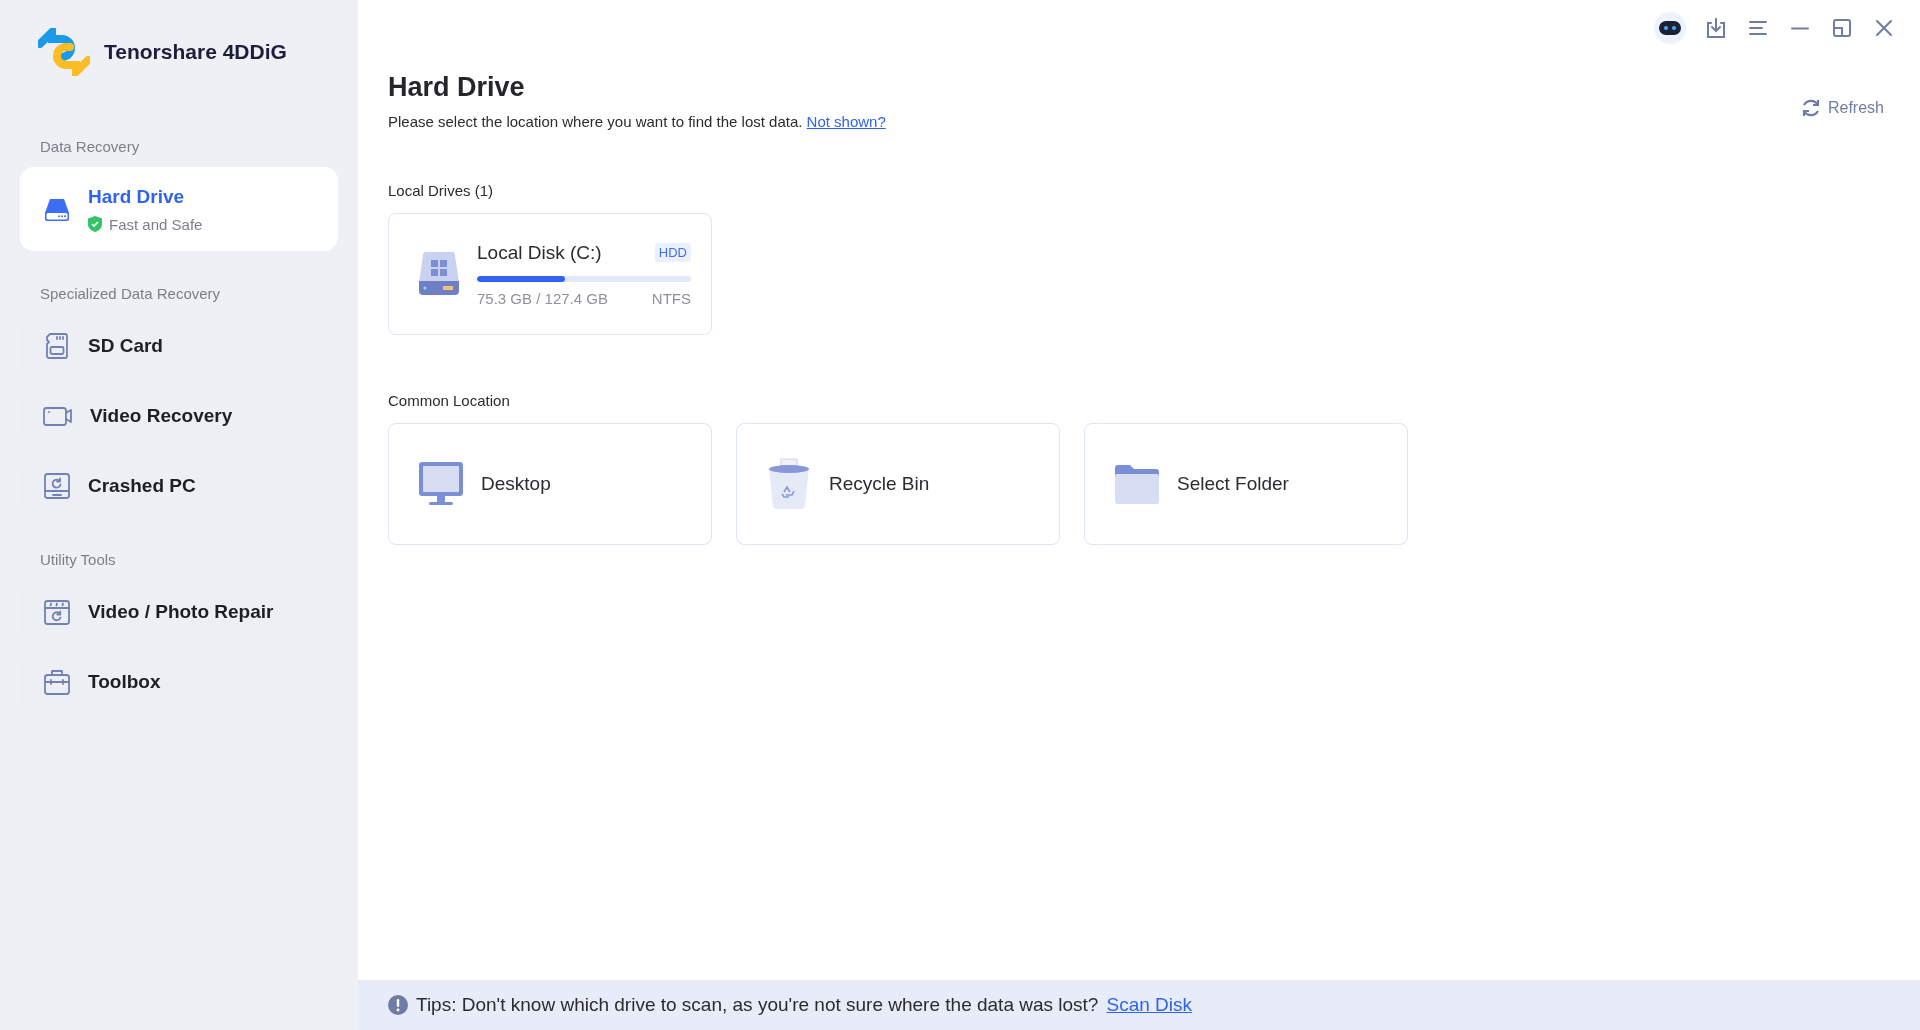 The image size is (1920, 1030). I want to click on robot-icon, so click(1670, 28).